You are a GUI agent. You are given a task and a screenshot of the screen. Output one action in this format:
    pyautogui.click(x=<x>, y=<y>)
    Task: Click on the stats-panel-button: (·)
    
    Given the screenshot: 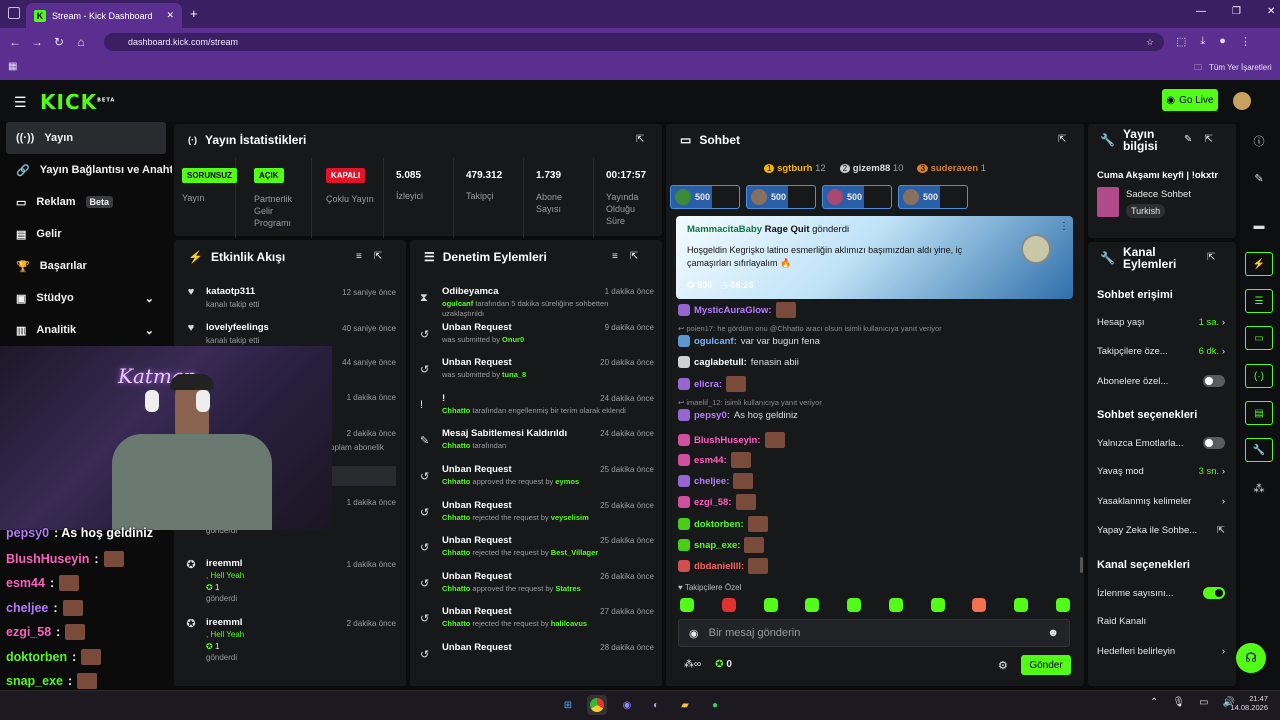 What is the action you would take?
    pyautogui.click(x=1259, y=376)
    